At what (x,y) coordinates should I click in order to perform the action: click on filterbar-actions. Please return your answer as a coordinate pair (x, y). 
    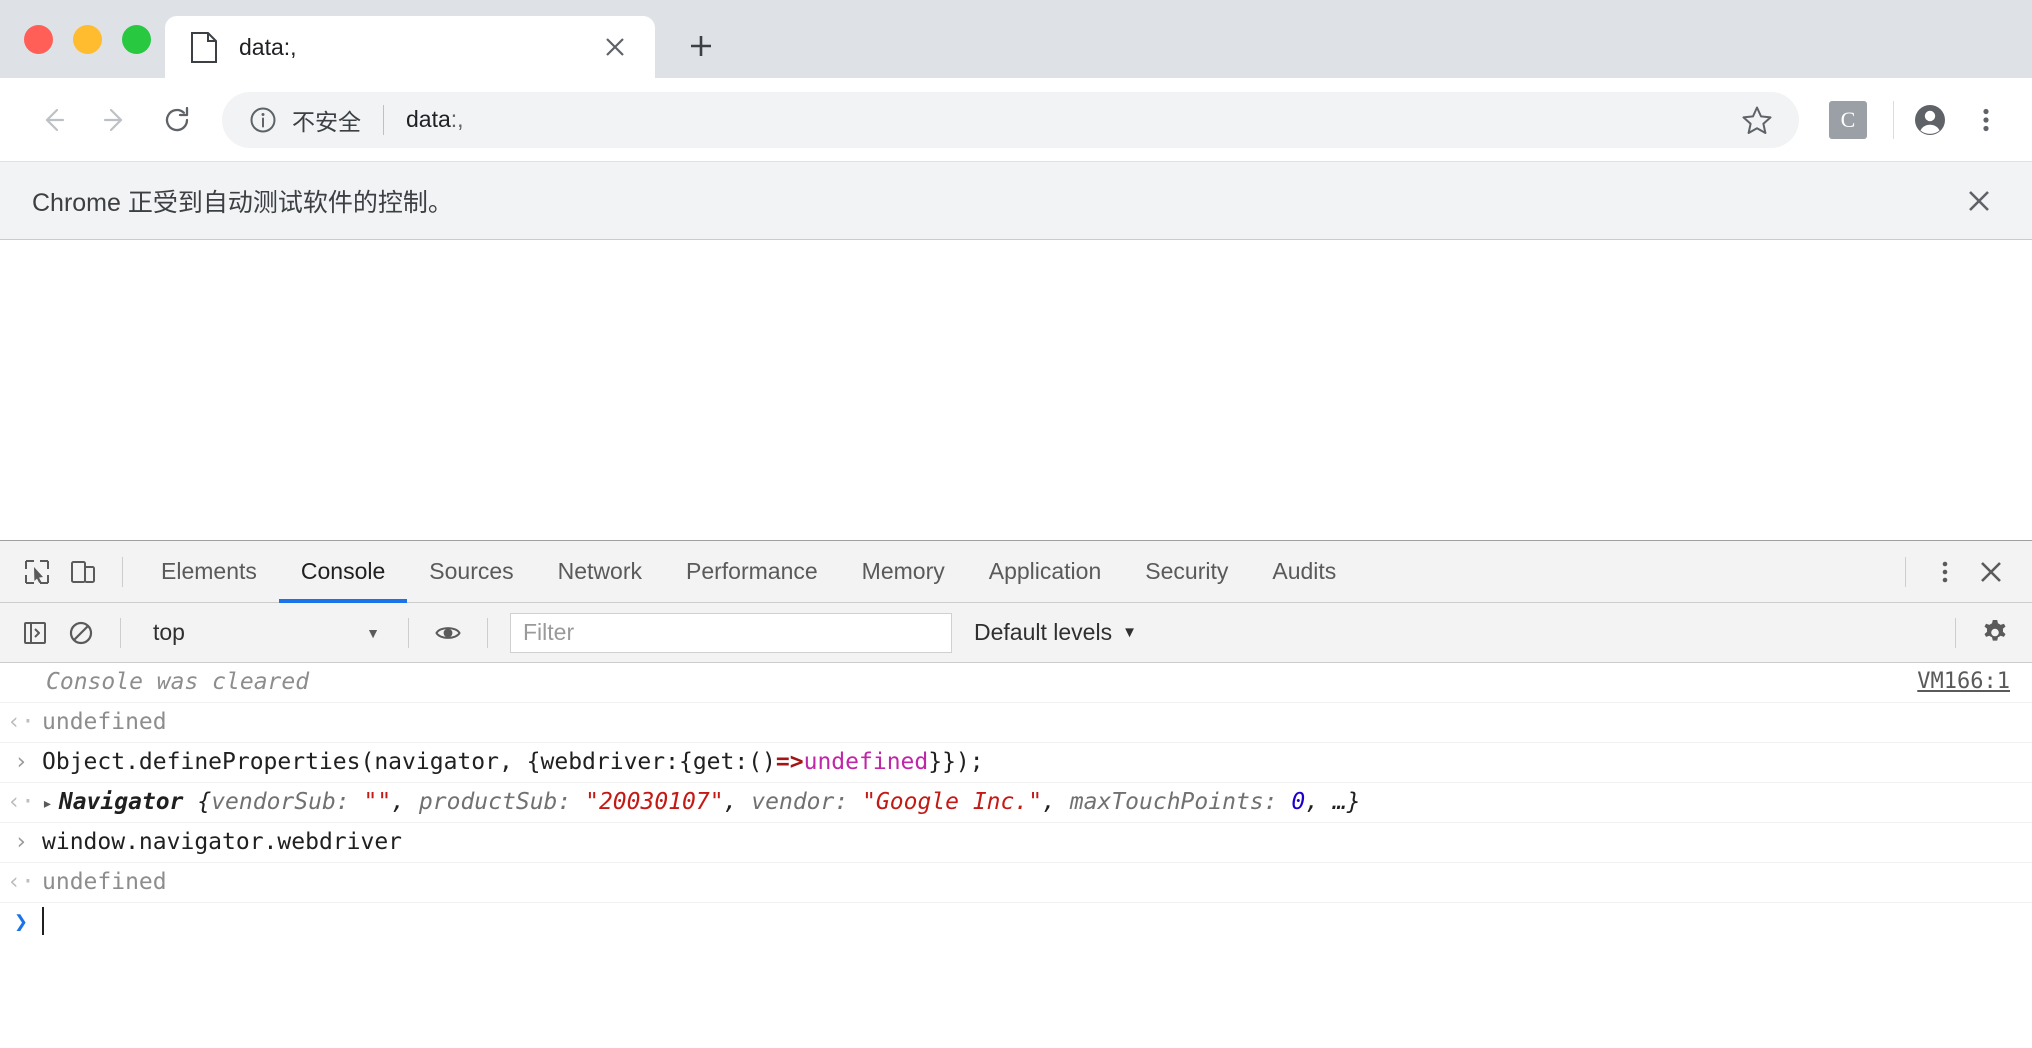
    Looking at the image, I should click on (1985, 633).